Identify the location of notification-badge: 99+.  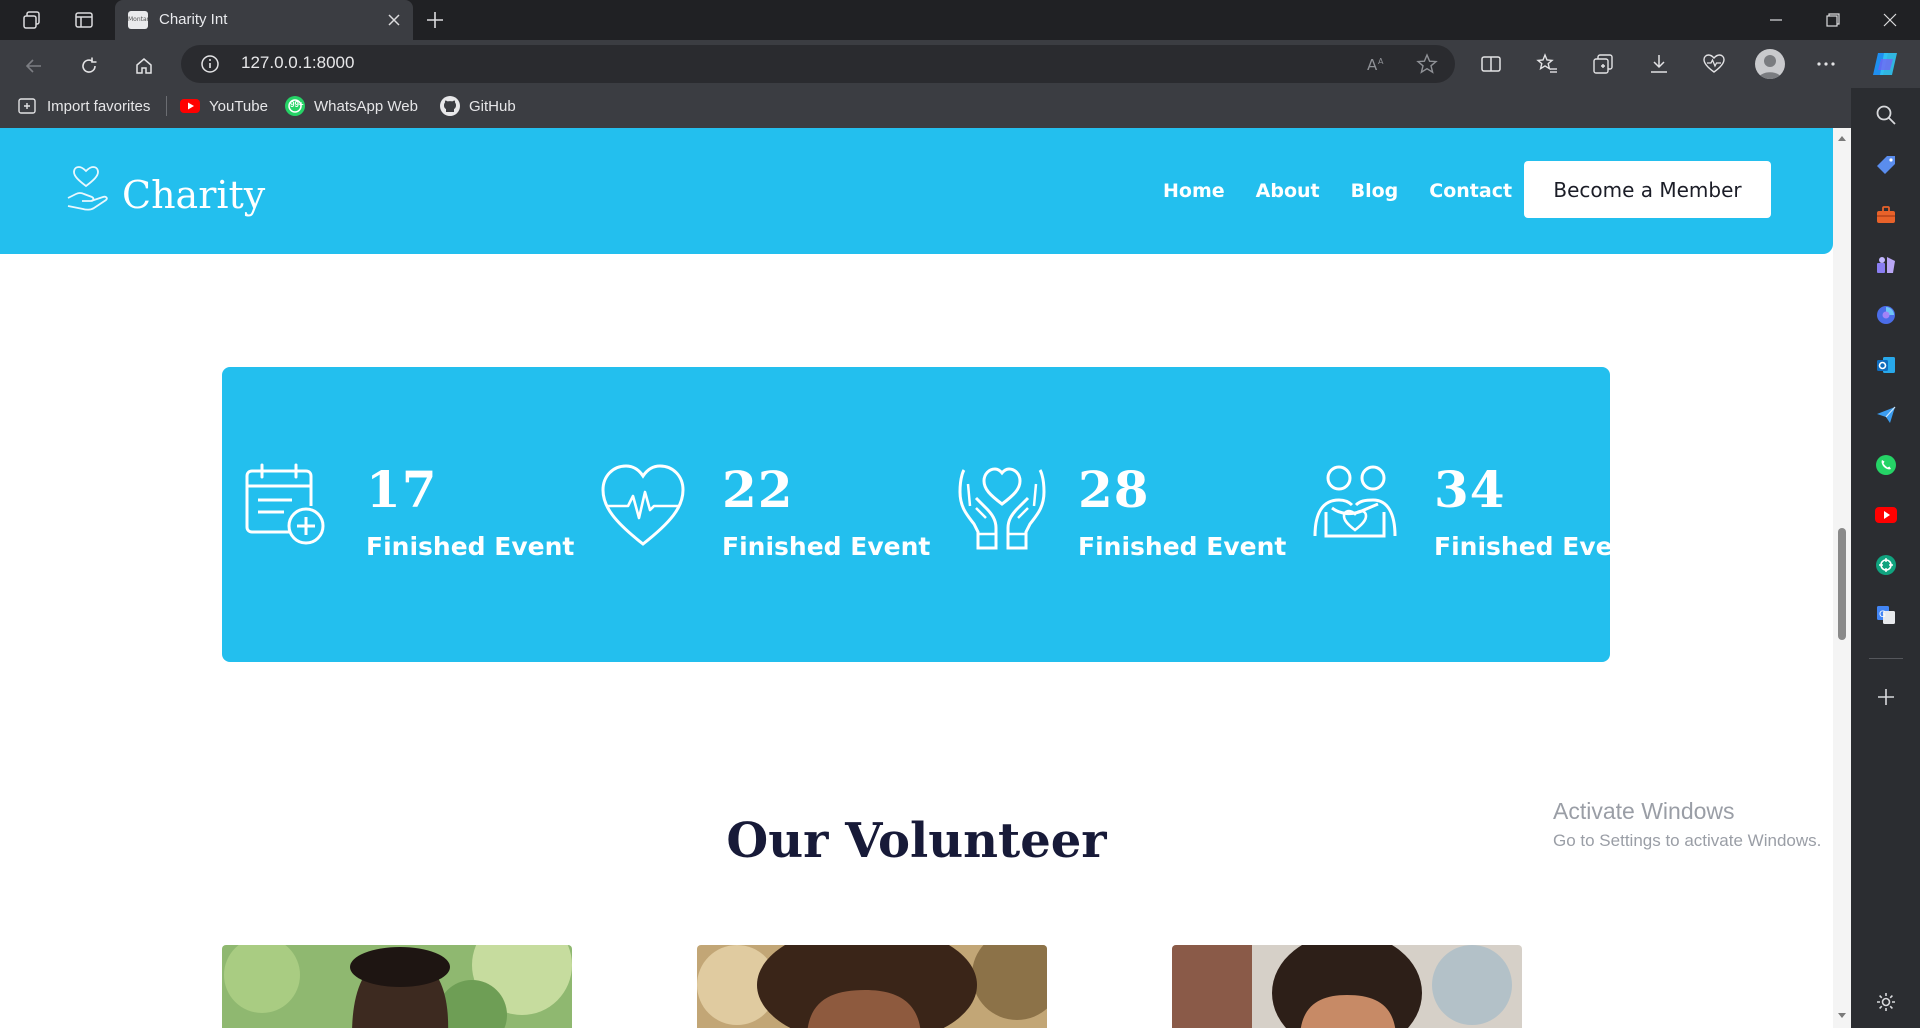
(297, 104).